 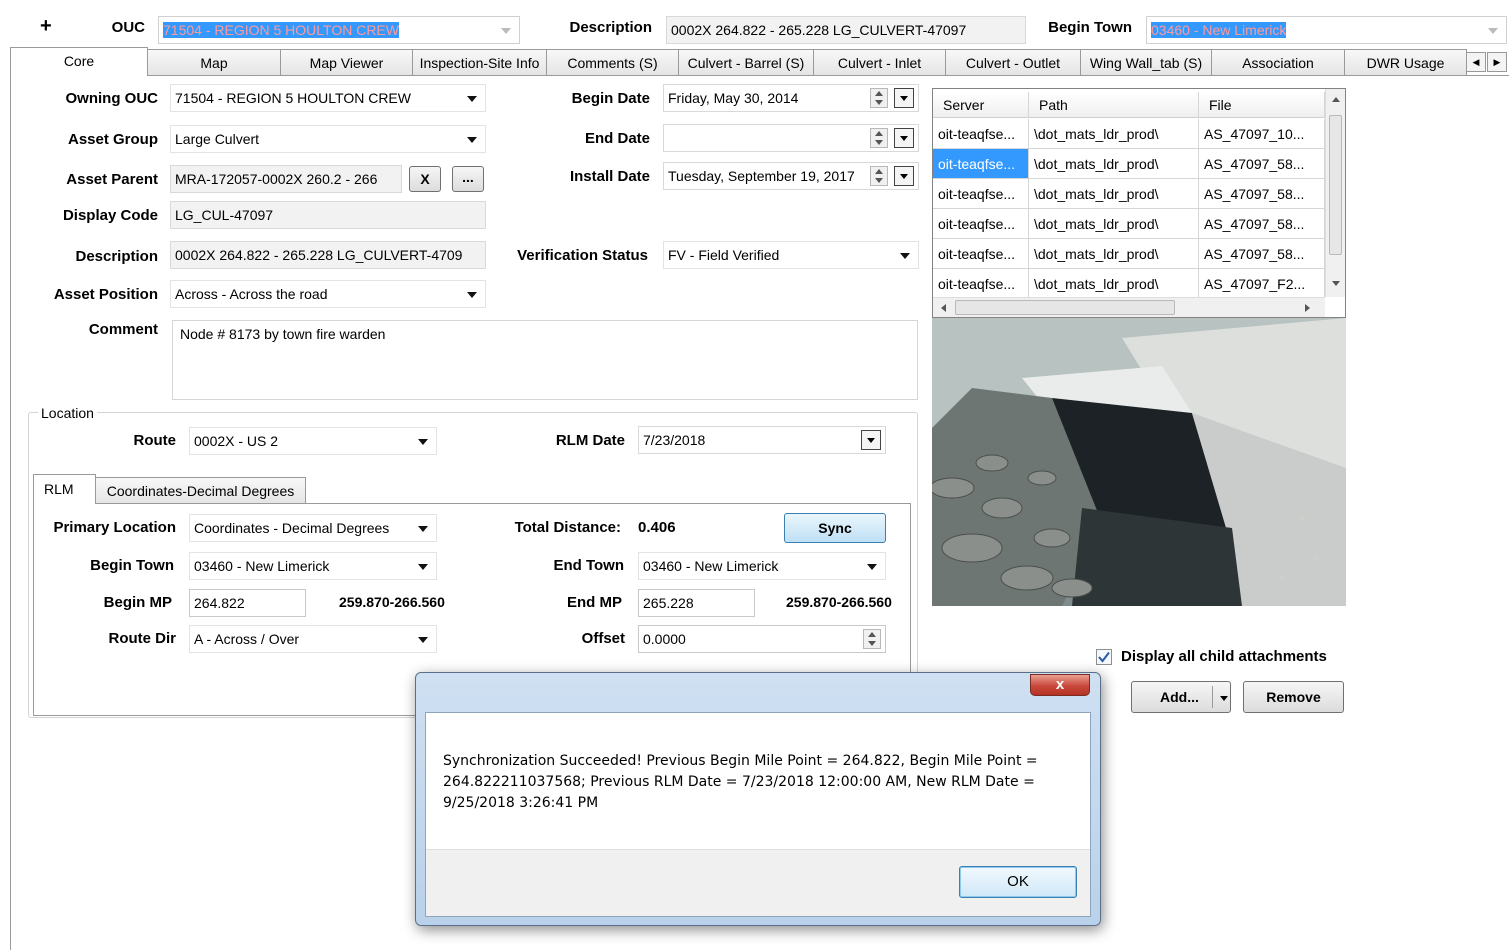 What do you see at coordinates (339, 30) in the screenshot?
I see `ouc-select: 71504 - REGION 5 HOULTON CREW` at bounding box center [339, 30].